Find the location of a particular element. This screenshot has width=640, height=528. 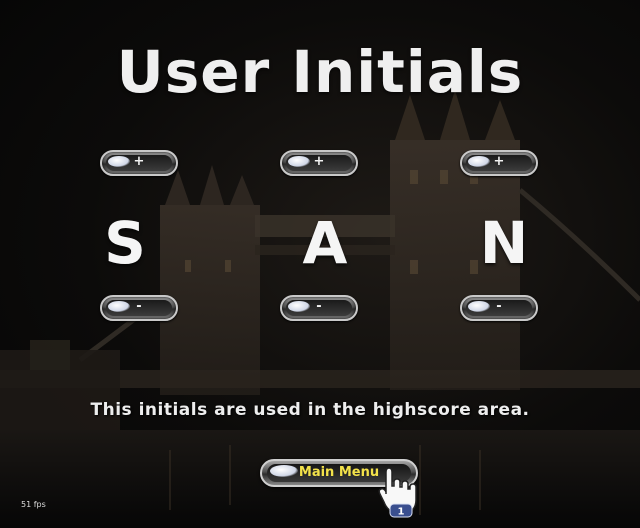

decrease-initial-2-button: - is located at coordinates (319, 308).